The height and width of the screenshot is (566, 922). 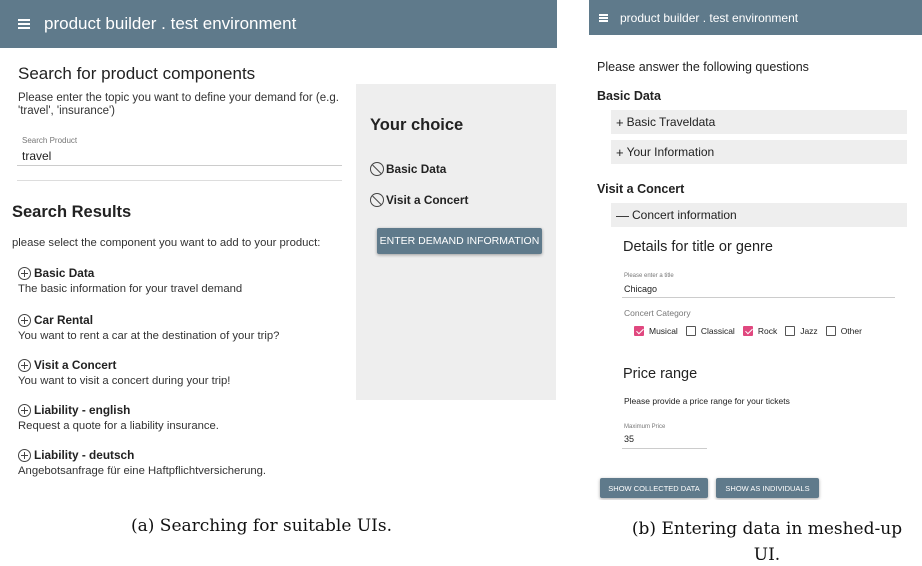 What do you see at coordinates (759, 215) in the screenshot?
I see `expansion-concert-information: — Concert information` at bounding box center [759, 215].